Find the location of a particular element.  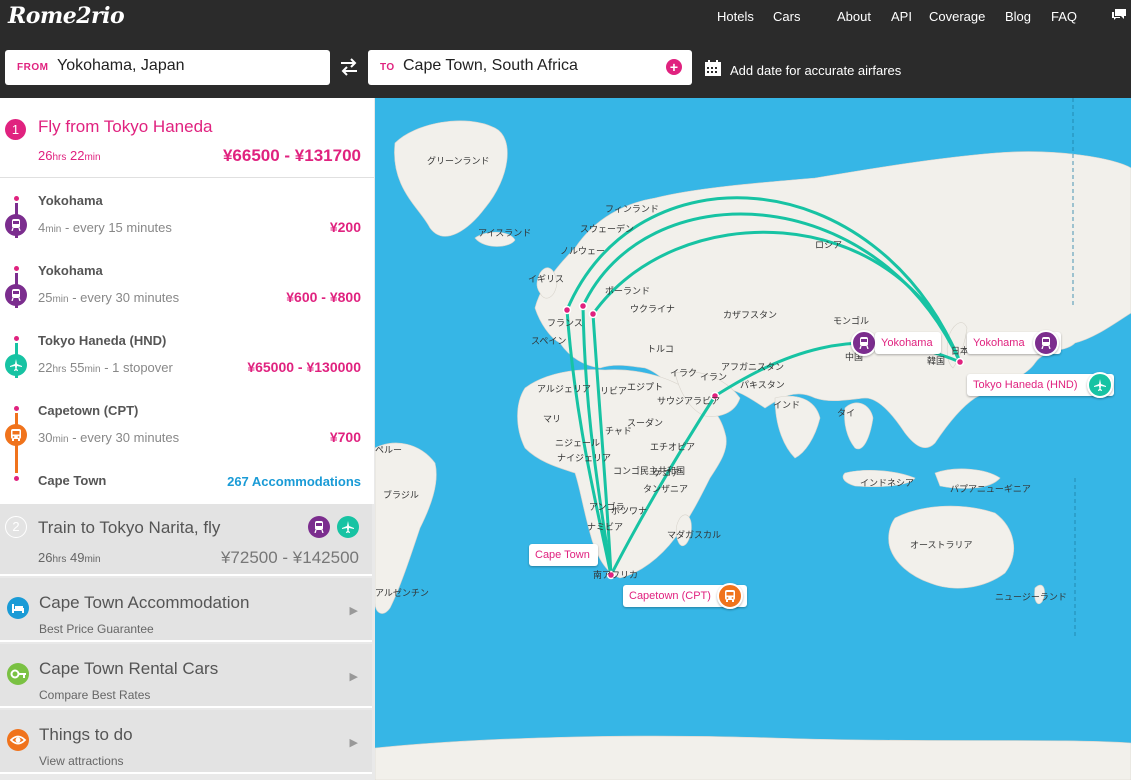

nav-api: API is located at coordinates (901, 16).